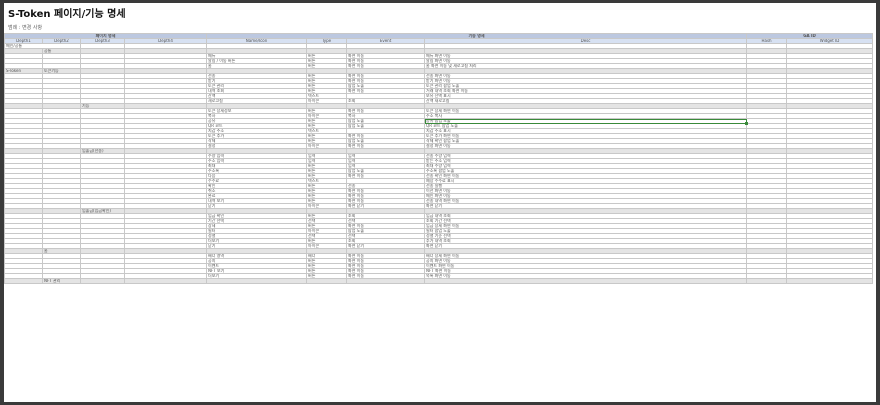  Describe the element at coordinates (23, 281) in the screenshot. I see `cell-depth1` at that location.